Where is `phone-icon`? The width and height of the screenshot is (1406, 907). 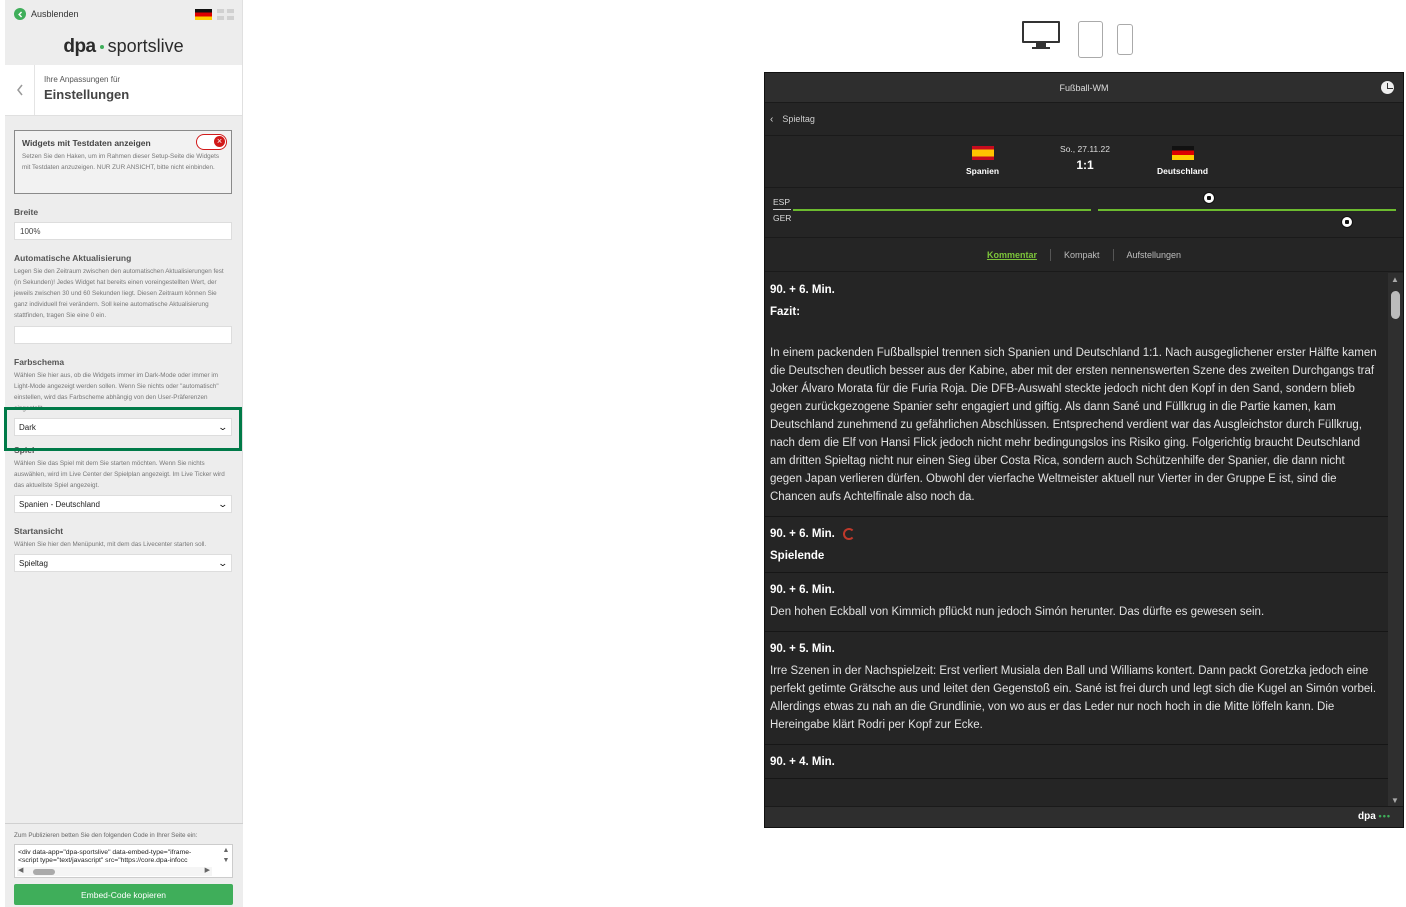 phone-icon is located at coordinates (1125, 39).